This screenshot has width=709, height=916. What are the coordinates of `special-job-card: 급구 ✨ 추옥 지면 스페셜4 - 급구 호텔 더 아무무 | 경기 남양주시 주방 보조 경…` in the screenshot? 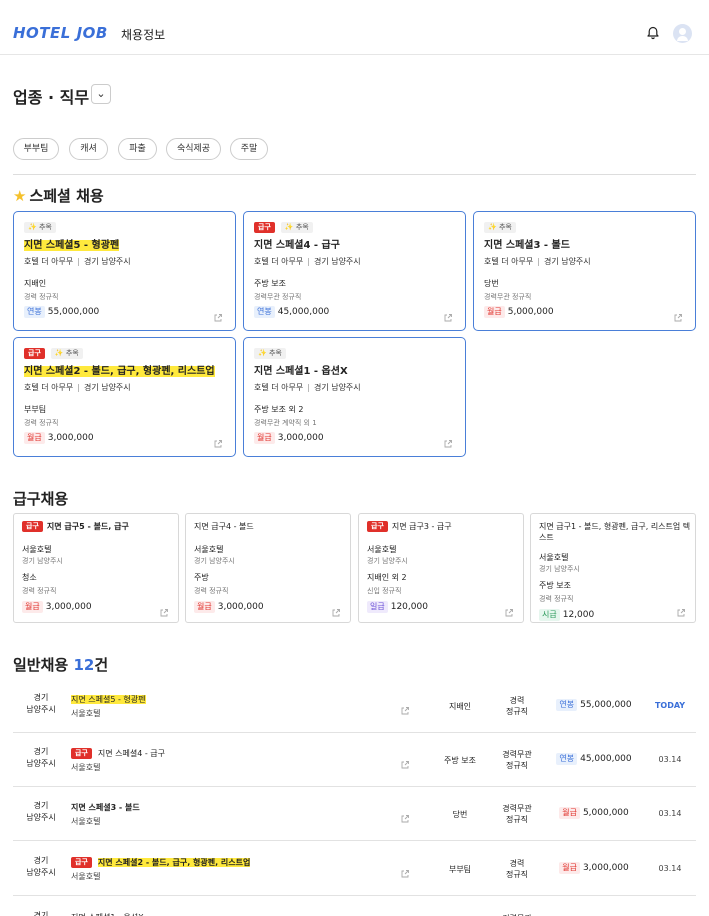 It's located at (354, 271).